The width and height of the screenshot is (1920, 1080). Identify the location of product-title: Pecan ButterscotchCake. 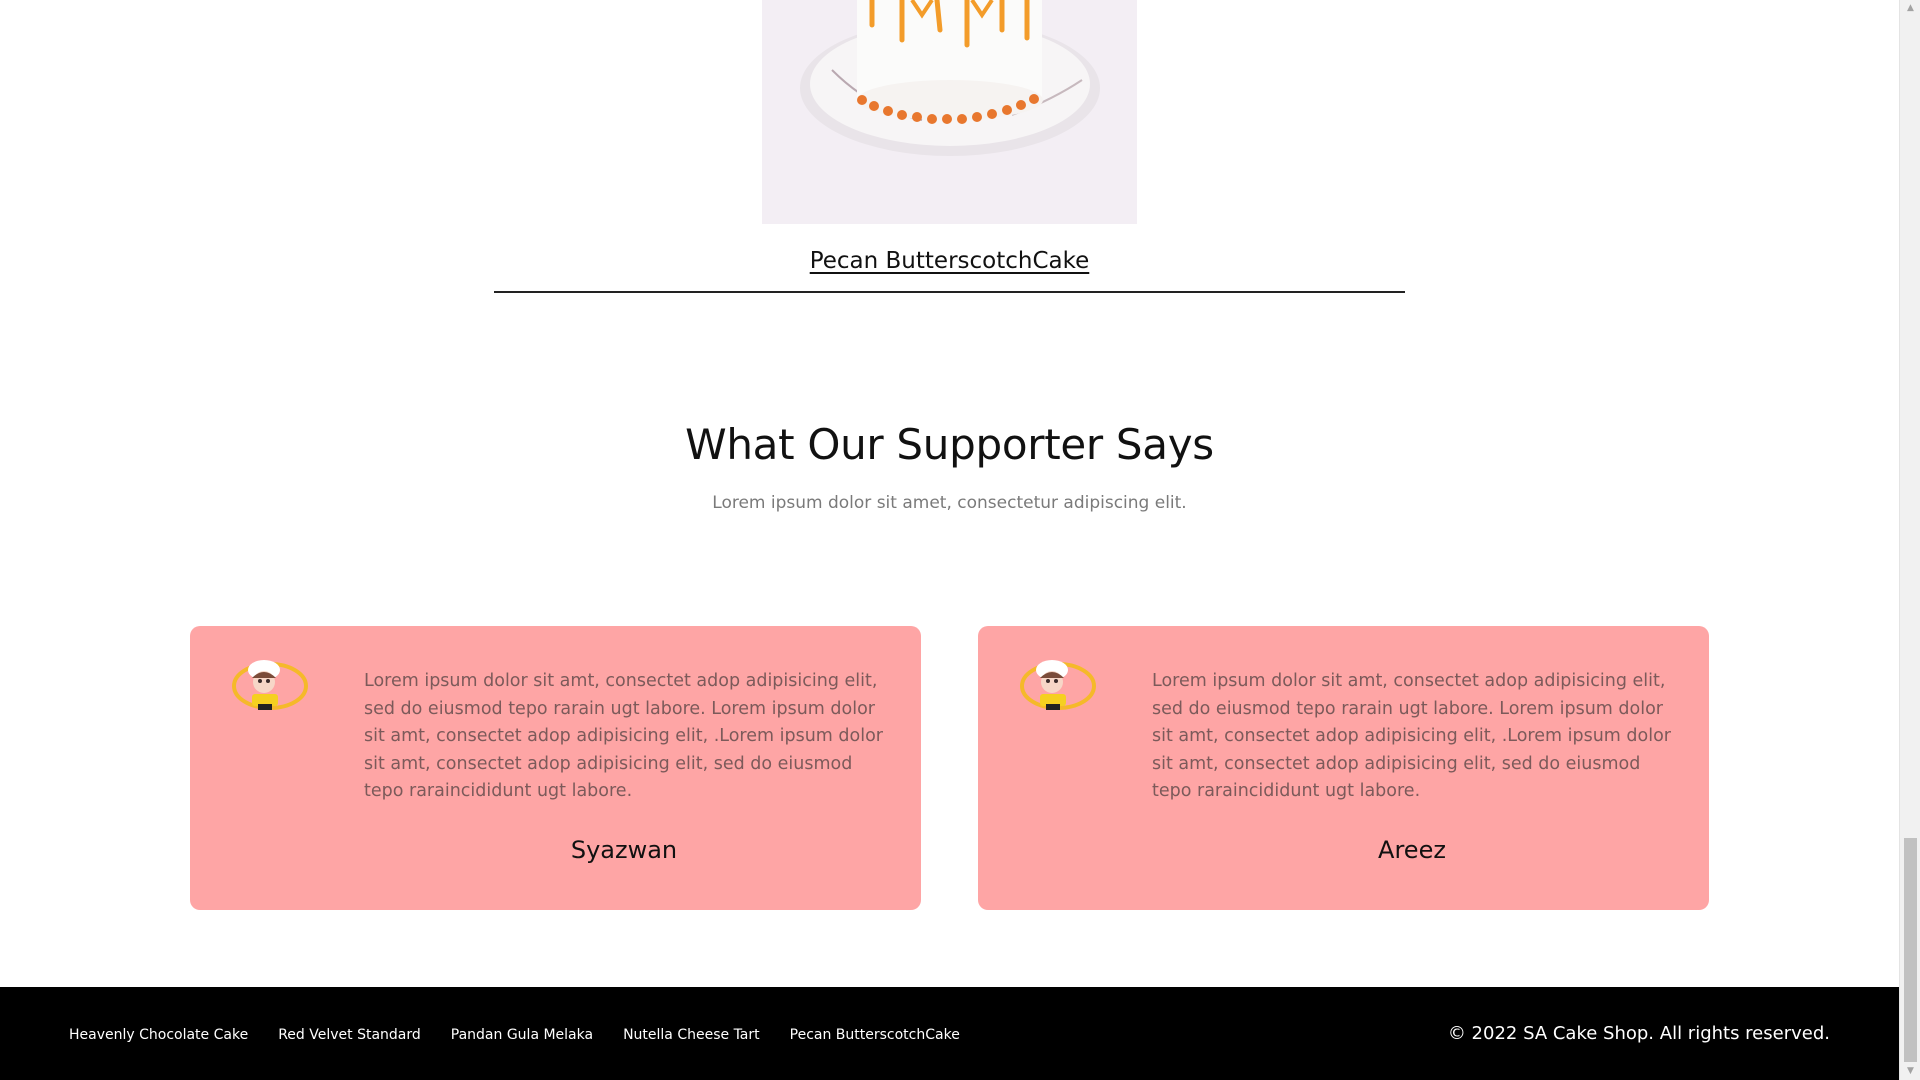
(949, 261).